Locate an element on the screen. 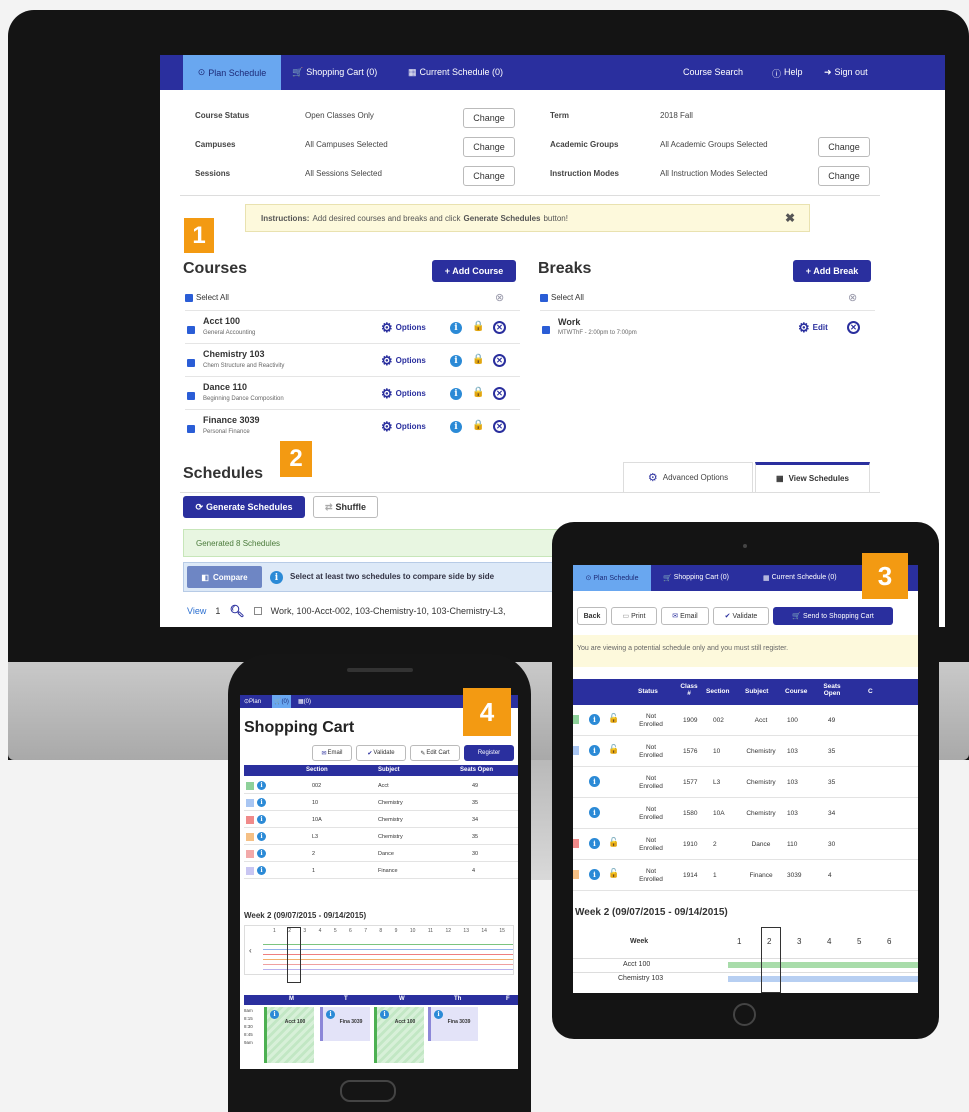 This screenshot has width=969, height=1112. schedule-checkbox is located at coordinates (257, 611).